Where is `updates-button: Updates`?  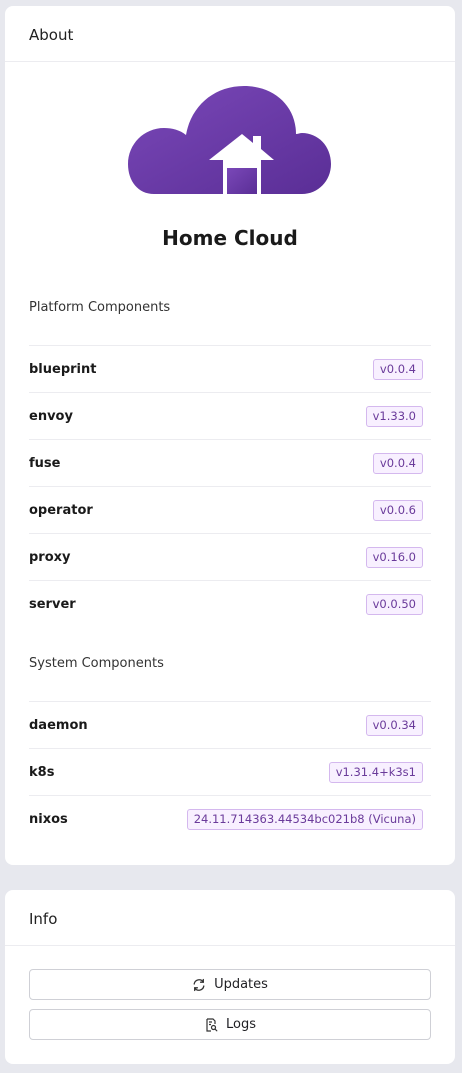
updates-button: Updates is located at coordinates (230, 984).